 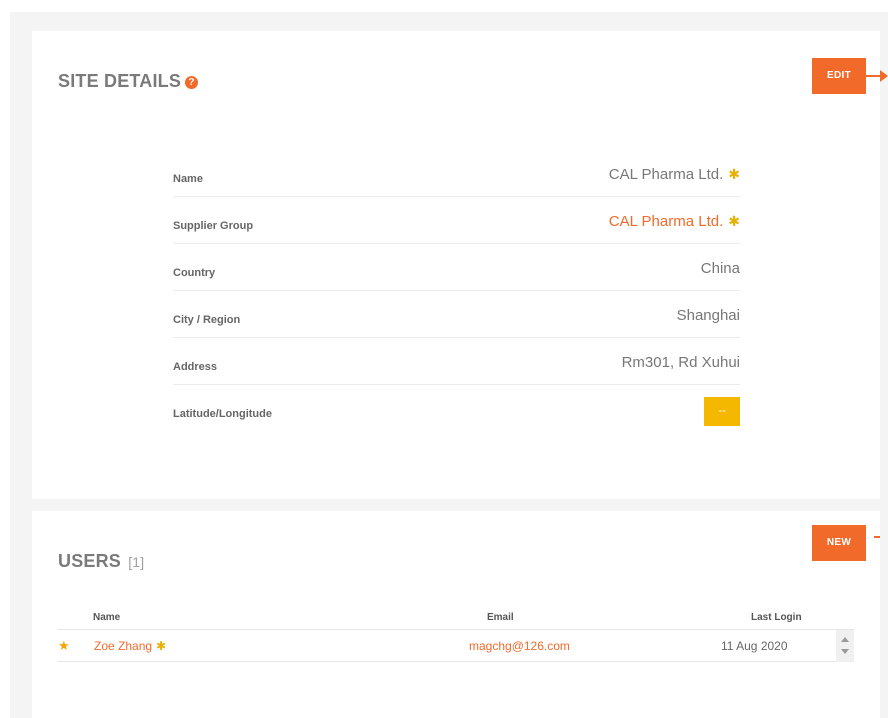 I want to click on detail-label: Name, so click(x=188, y=179).